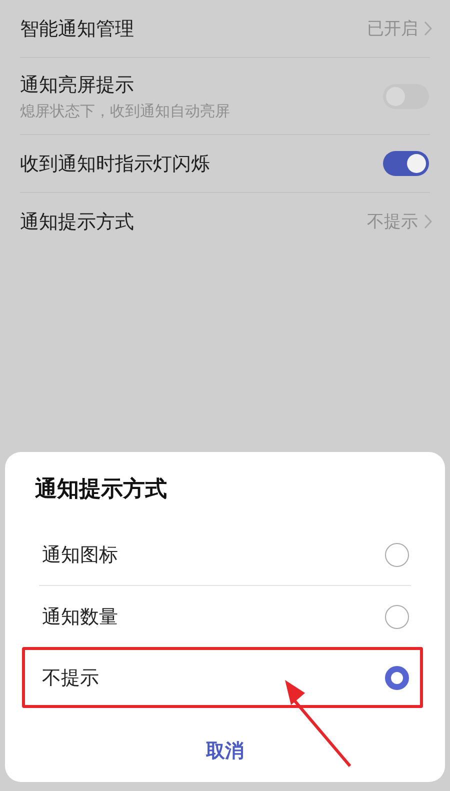 This screenshot has width=450, height=791. I want to click on setting-title: 通知提示方式, so click(77, 222).